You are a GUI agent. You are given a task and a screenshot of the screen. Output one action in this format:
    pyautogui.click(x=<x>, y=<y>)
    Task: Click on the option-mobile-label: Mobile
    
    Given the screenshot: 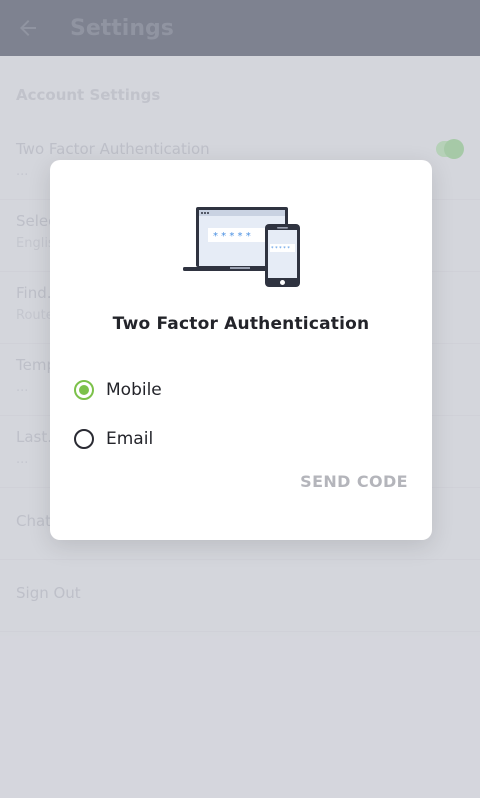 What is the action you would take?
    pyautogui.click(x=134, y=390)
    